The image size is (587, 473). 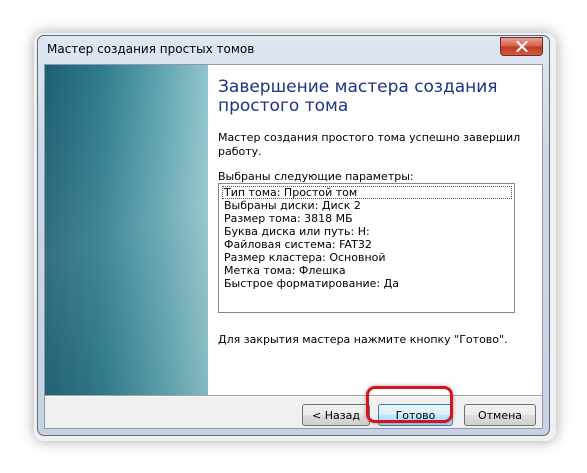 I want to click on param-line: Размер кластера: Основной, so click(x=305, y=257).